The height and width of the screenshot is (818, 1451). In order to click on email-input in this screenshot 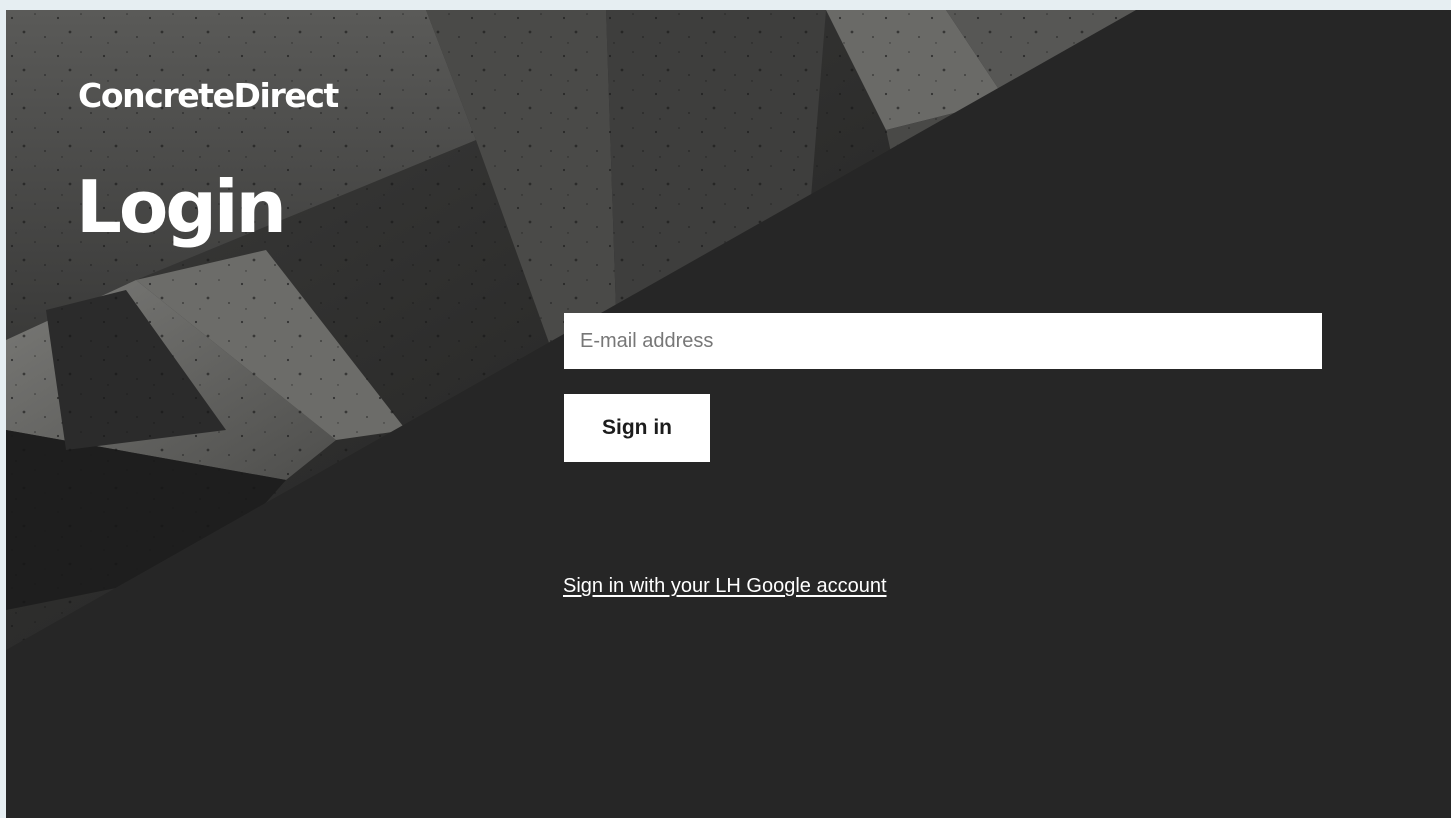, I will do `click(943, 341)`.